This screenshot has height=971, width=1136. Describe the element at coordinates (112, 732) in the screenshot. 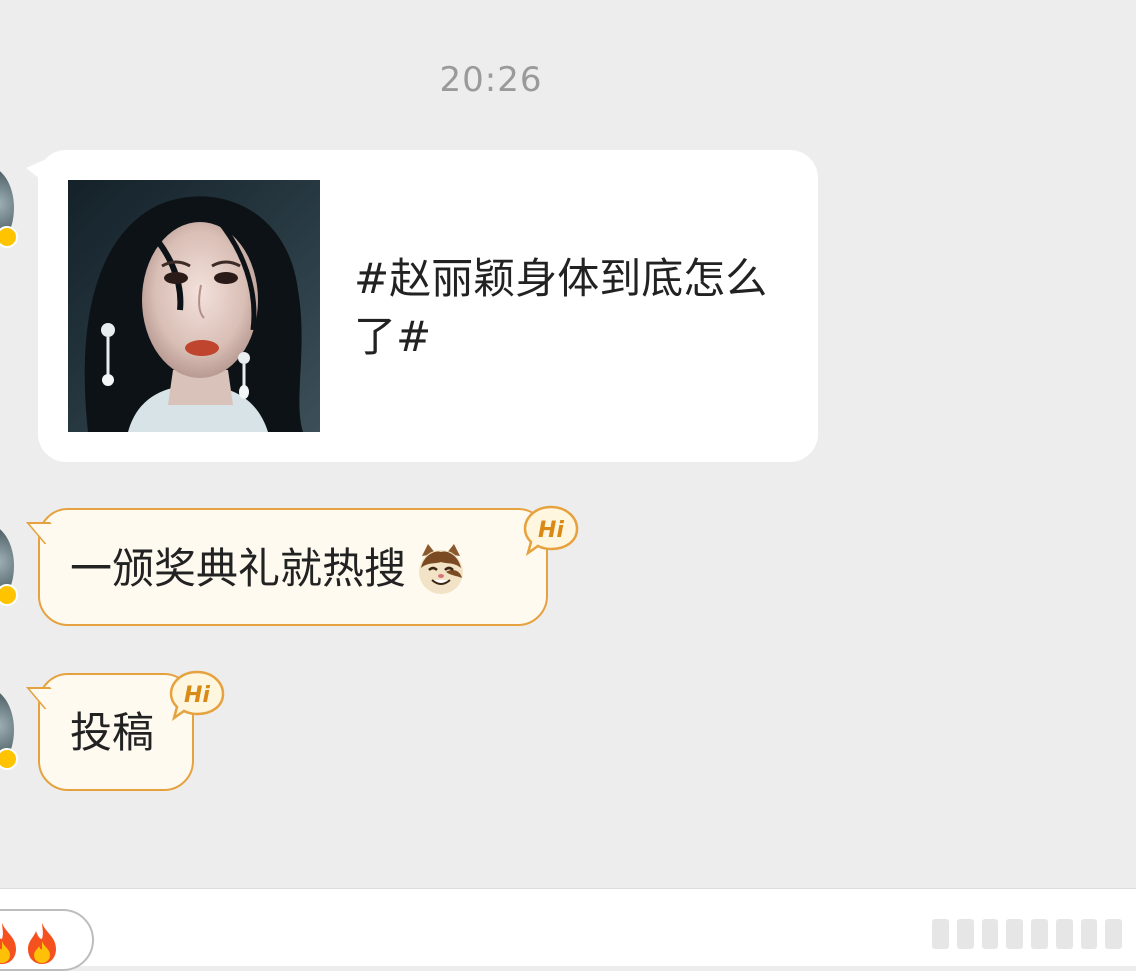

I see `message-text: 投稿` at that location.